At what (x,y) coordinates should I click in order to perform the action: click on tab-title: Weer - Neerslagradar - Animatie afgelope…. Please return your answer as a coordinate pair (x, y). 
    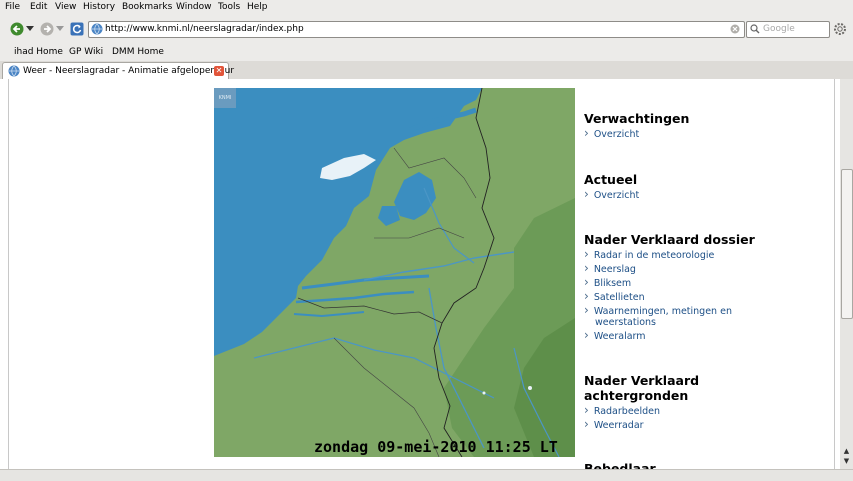
    Looking at the image, I should click on (129, 71).